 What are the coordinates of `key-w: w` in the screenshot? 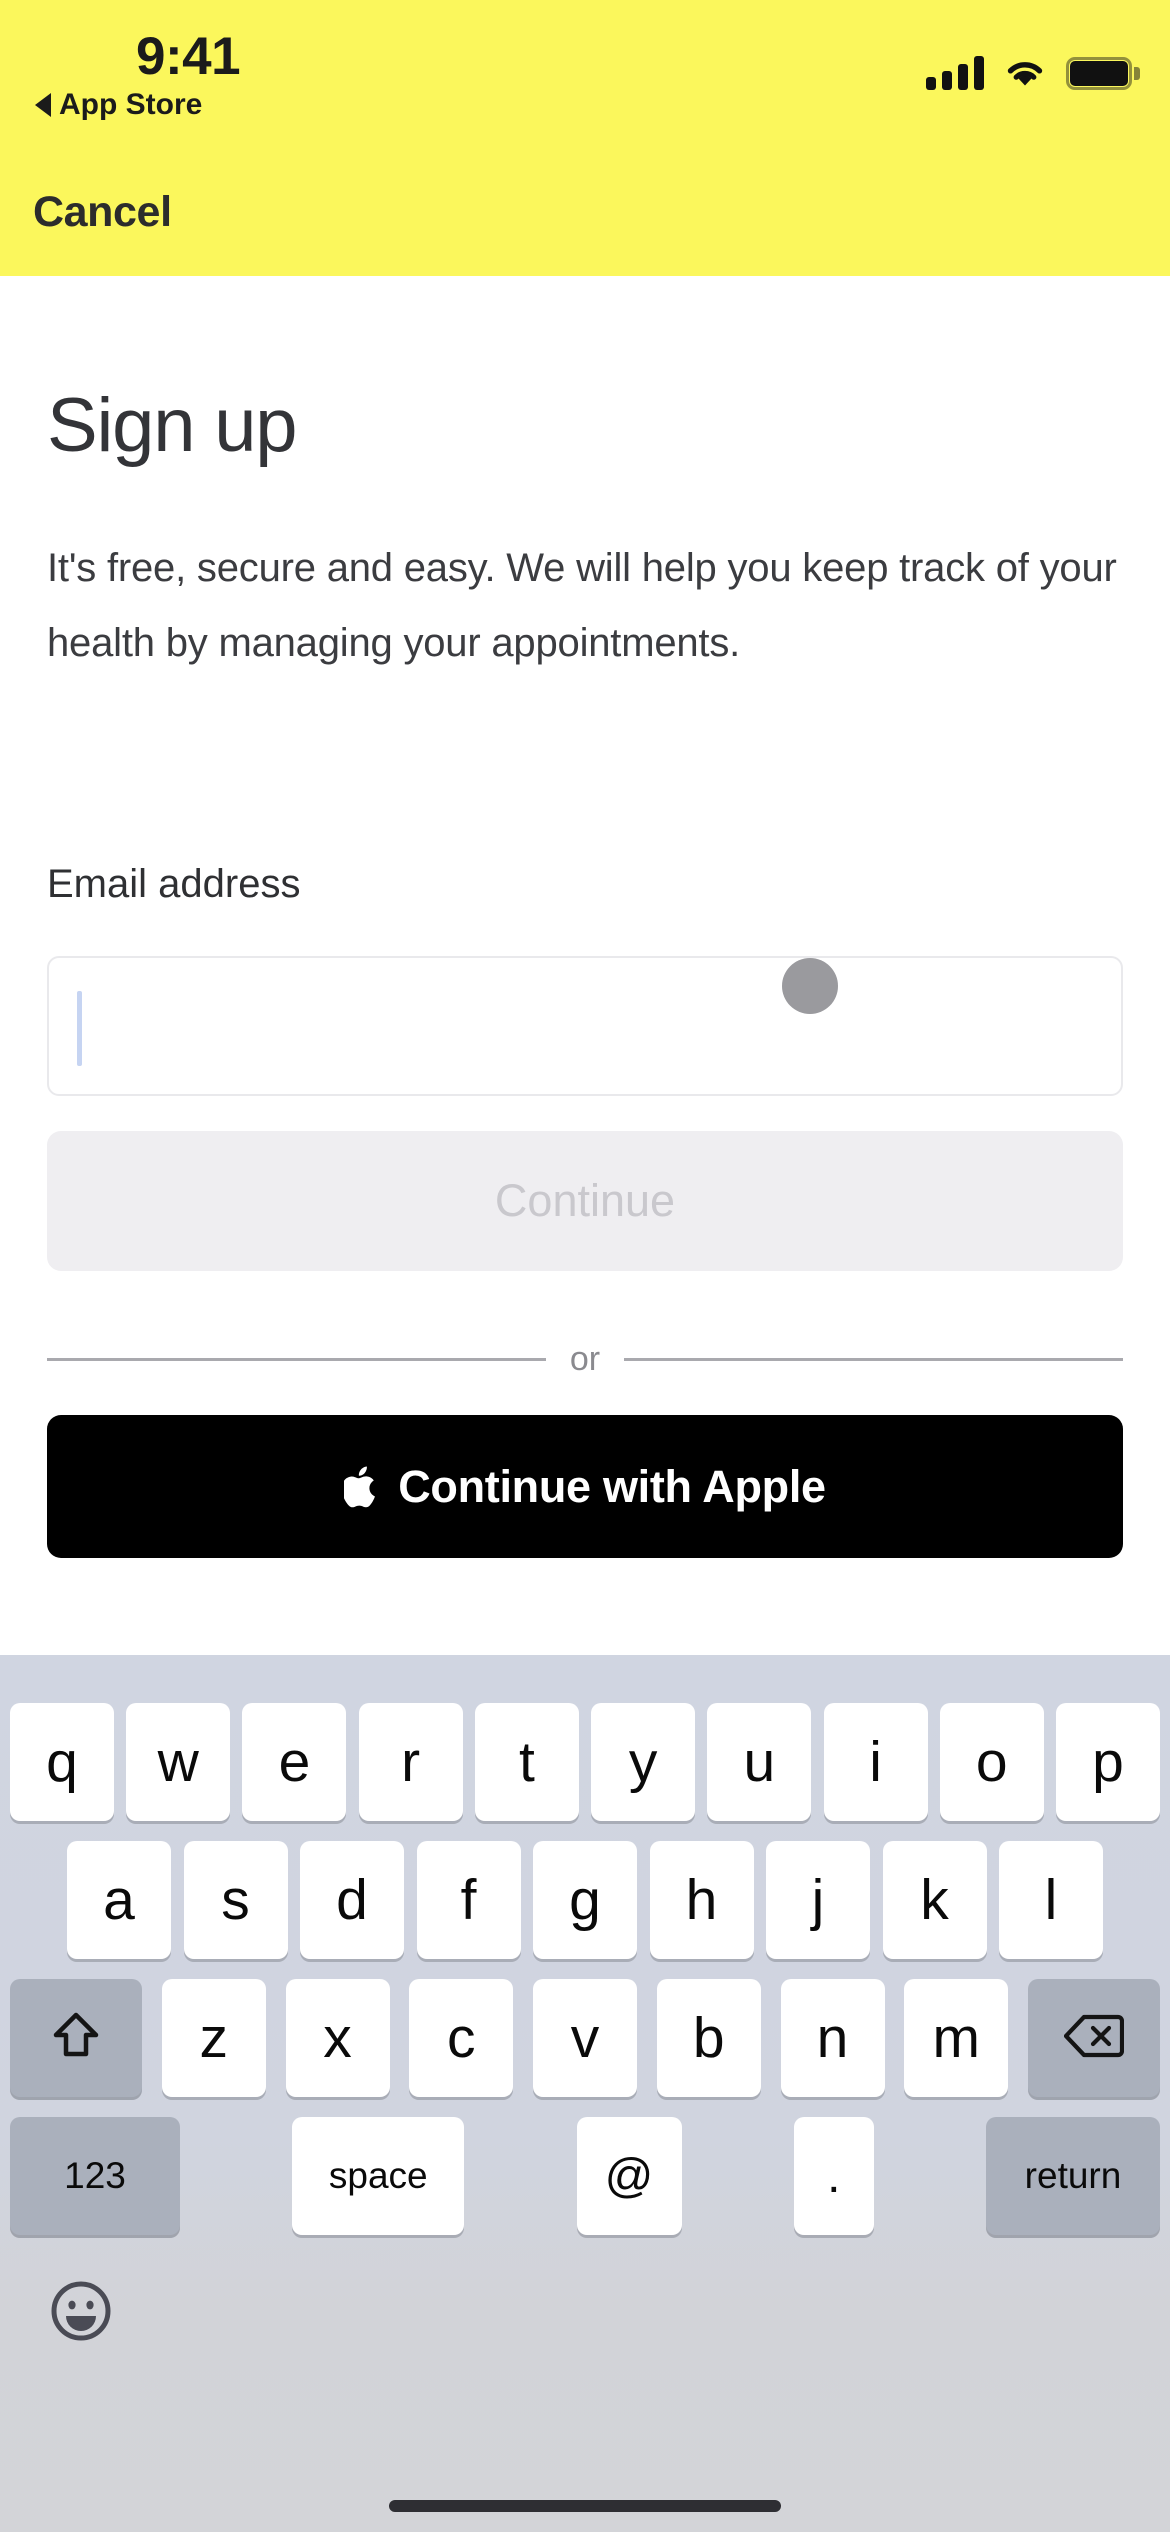 It's located at (178, 1762).